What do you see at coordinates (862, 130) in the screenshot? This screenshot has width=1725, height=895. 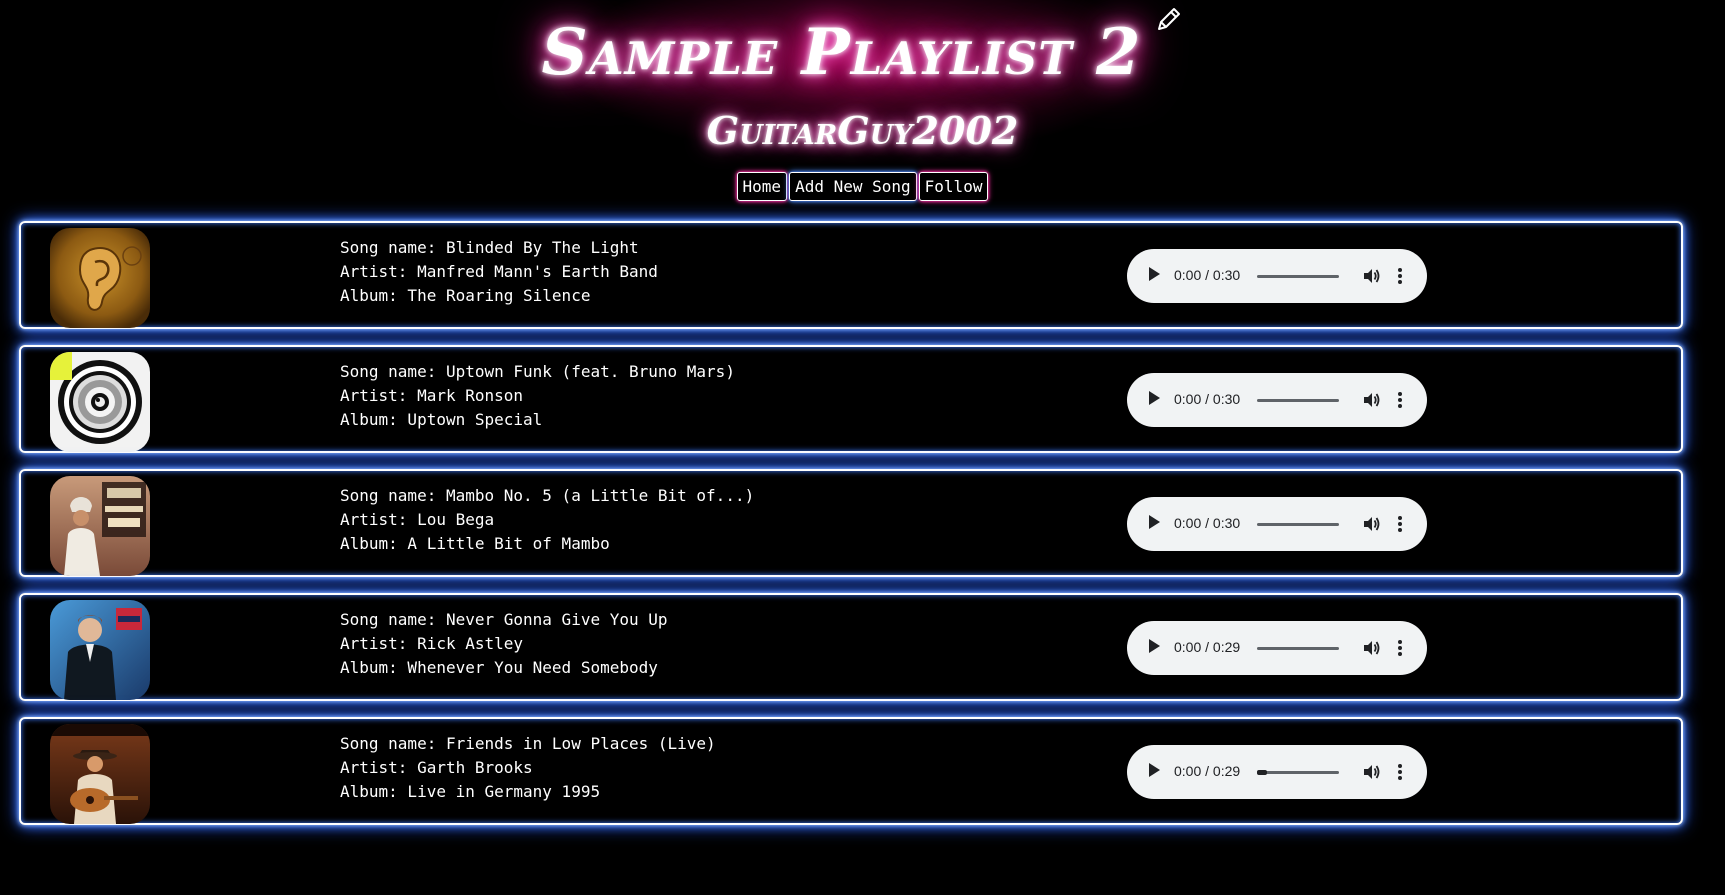 I see `playlist-owner: GuitarGuy2002` at bounding box center [862, 130].